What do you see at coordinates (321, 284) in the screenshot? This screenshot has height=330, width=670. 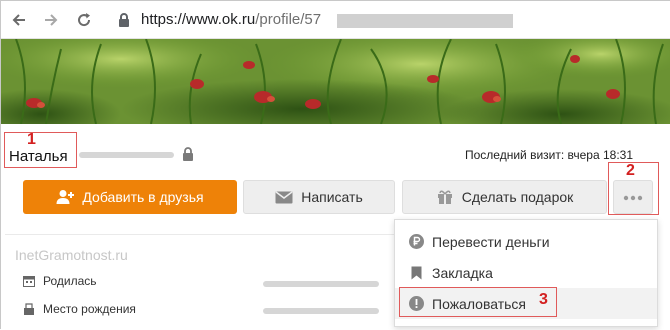 I see `redacted-born` at bounding box center [321, 284].